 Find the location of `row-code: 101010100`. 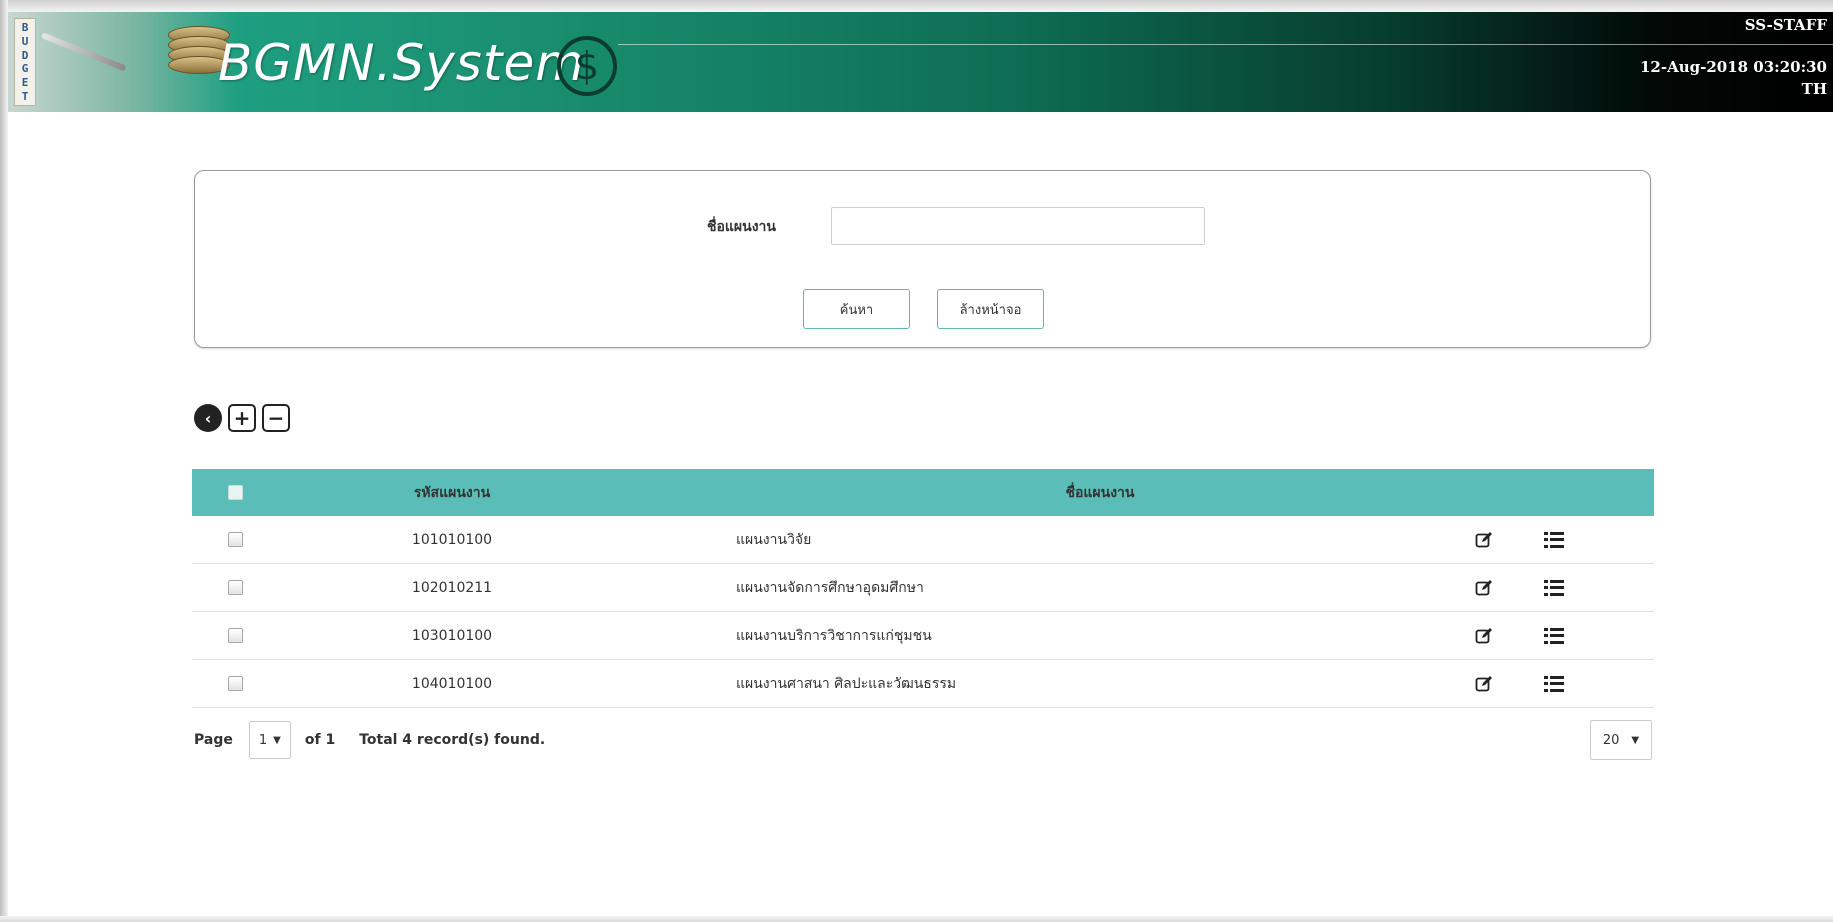

row-code: 101010100 is located at coordinates (452, 539).